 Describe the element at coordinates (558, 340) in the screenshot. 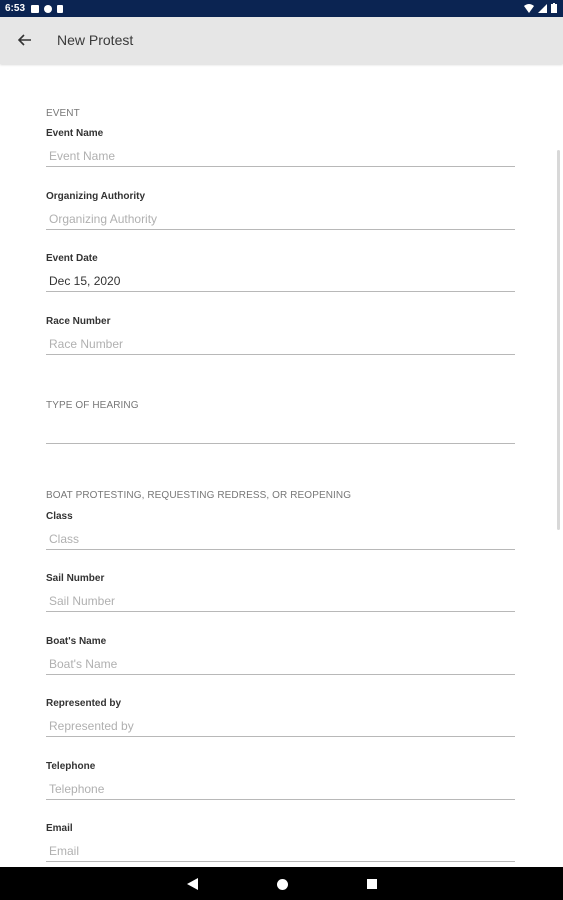

I see `scrollbar` at that location.